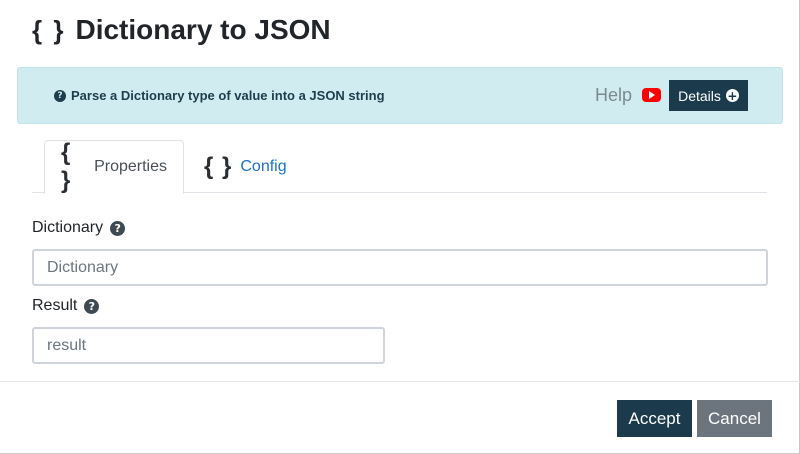 The width and height of the screenshot is (800, 454). I want to click on dictionary-label: Dictionary ?, so click(79, 228).